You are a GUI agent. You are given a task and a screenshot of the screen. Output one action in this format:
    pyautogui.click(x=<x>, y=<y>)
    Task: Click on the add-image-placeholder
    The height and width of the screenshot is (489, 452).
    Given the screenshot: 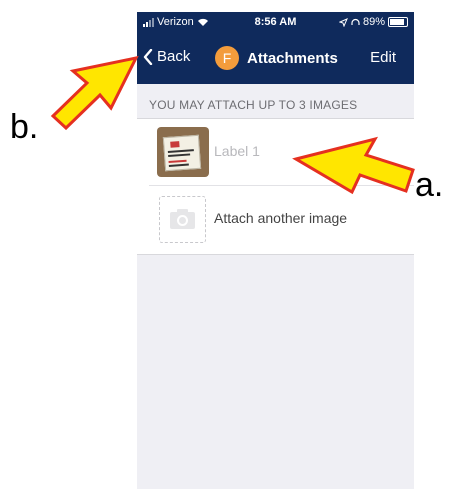 What is the action you would take?
    pyautogui.click(x=182, y=219)
    